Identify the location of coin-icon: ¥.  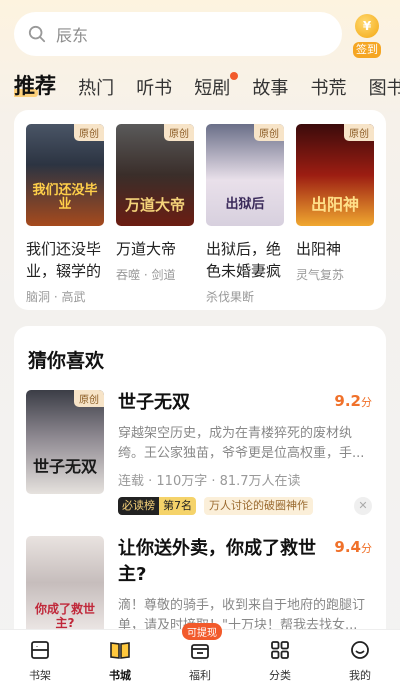
(367, 26).